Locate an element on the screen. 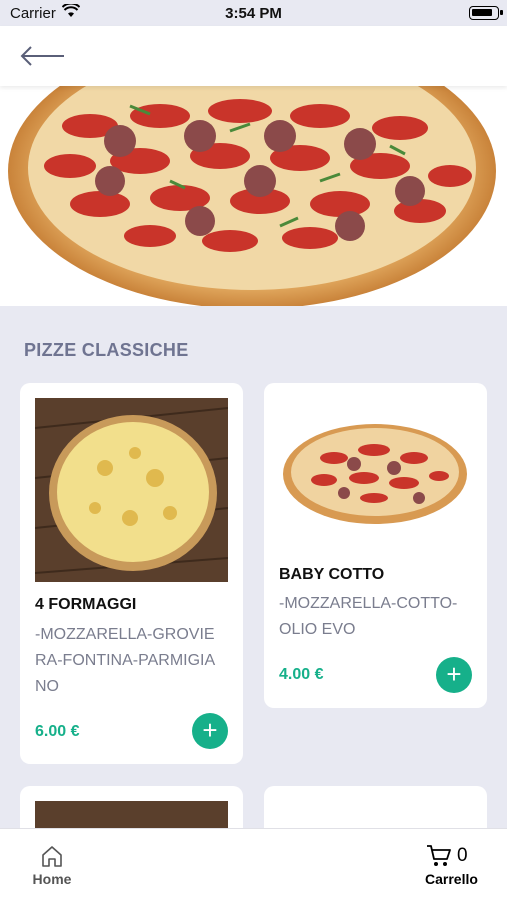 This screenshot has width=507, height=900. home-icon is located at coordinates (52, 856).